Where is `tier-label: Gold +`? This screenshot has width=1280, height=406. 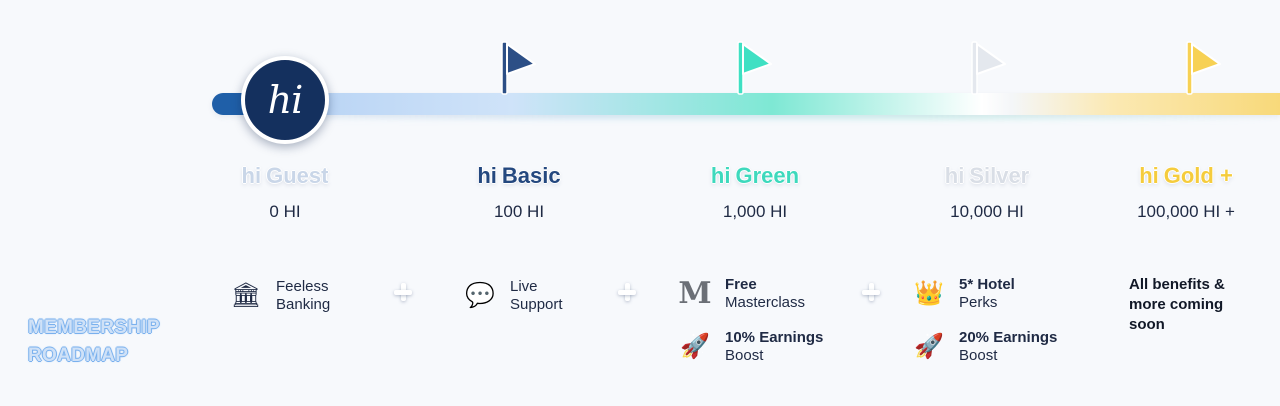
tier-label: Gold + is located at coordinates (1198, 175).